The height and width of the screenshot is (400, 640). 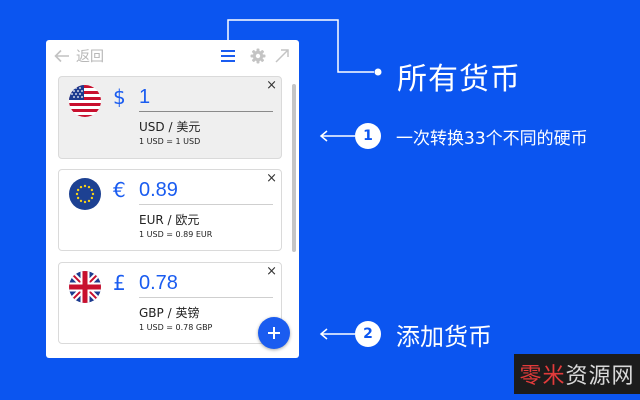 What do you see at coordinates (368, 334) in the screenshot?
I see `callout-number-badge: 2` at bounding box center [368, 334].